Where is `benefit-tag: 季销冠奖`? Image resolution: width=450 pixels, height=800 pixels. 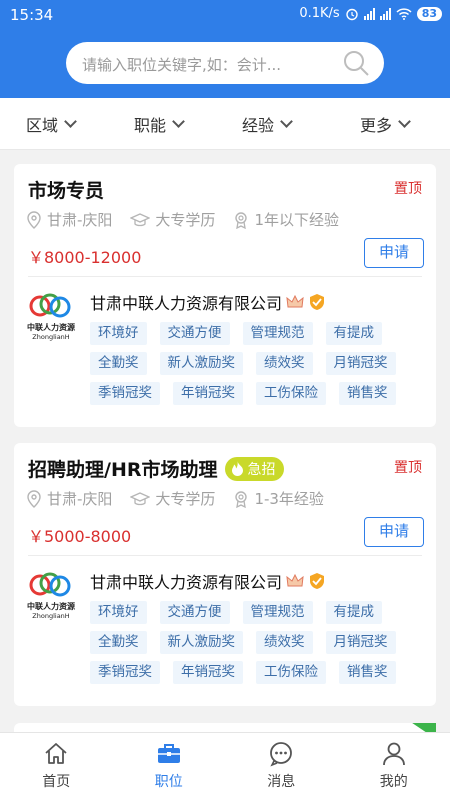 benefit-tag: 季销冠奖 is located at coordinates (125, 393).